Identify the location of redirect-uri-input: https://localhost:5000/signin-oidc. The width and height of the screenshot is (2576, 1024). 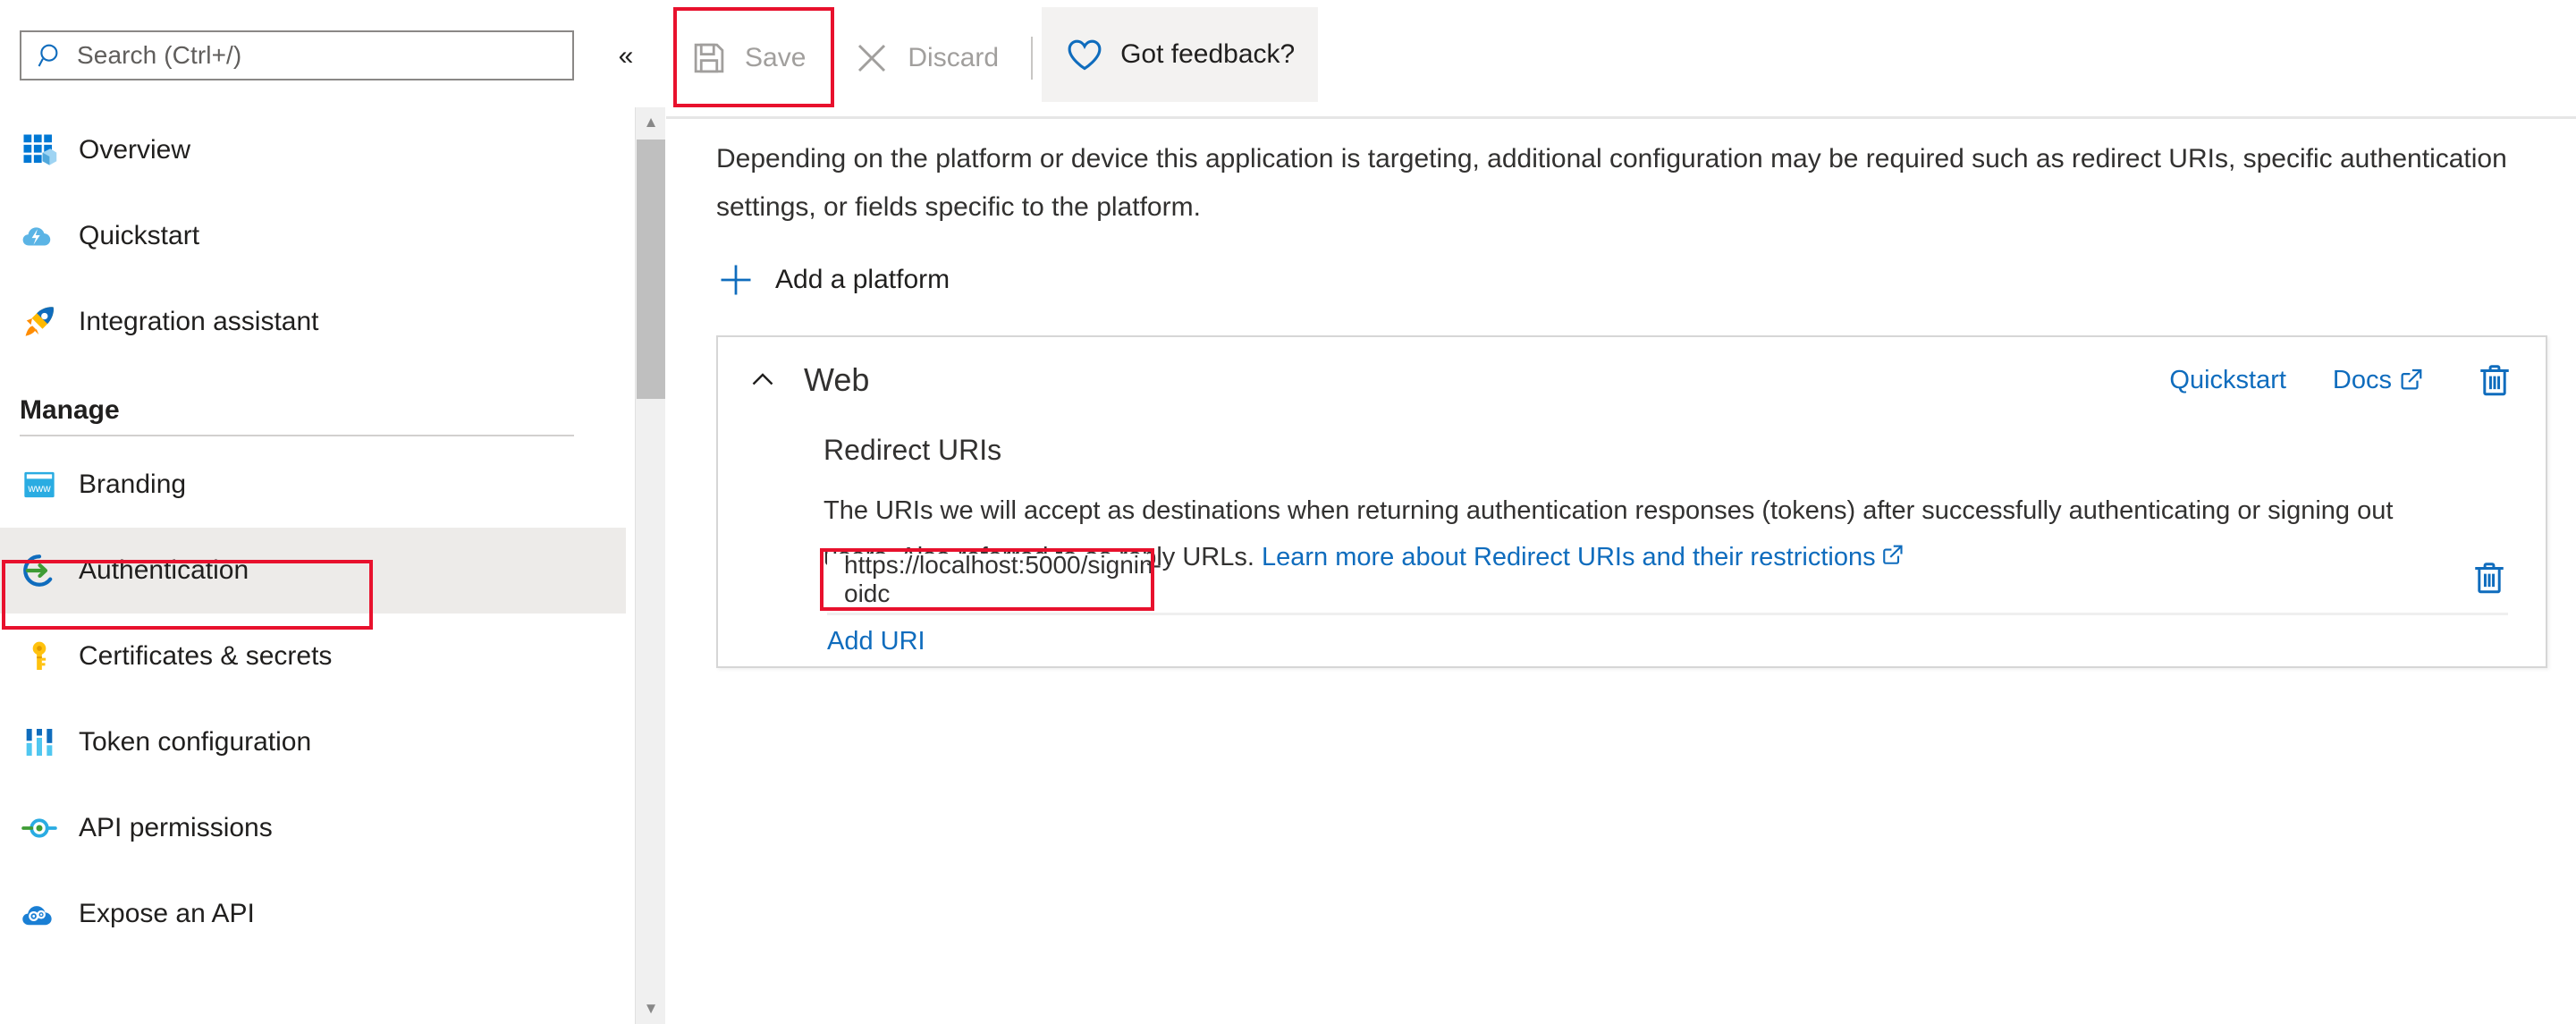
(994, 579).